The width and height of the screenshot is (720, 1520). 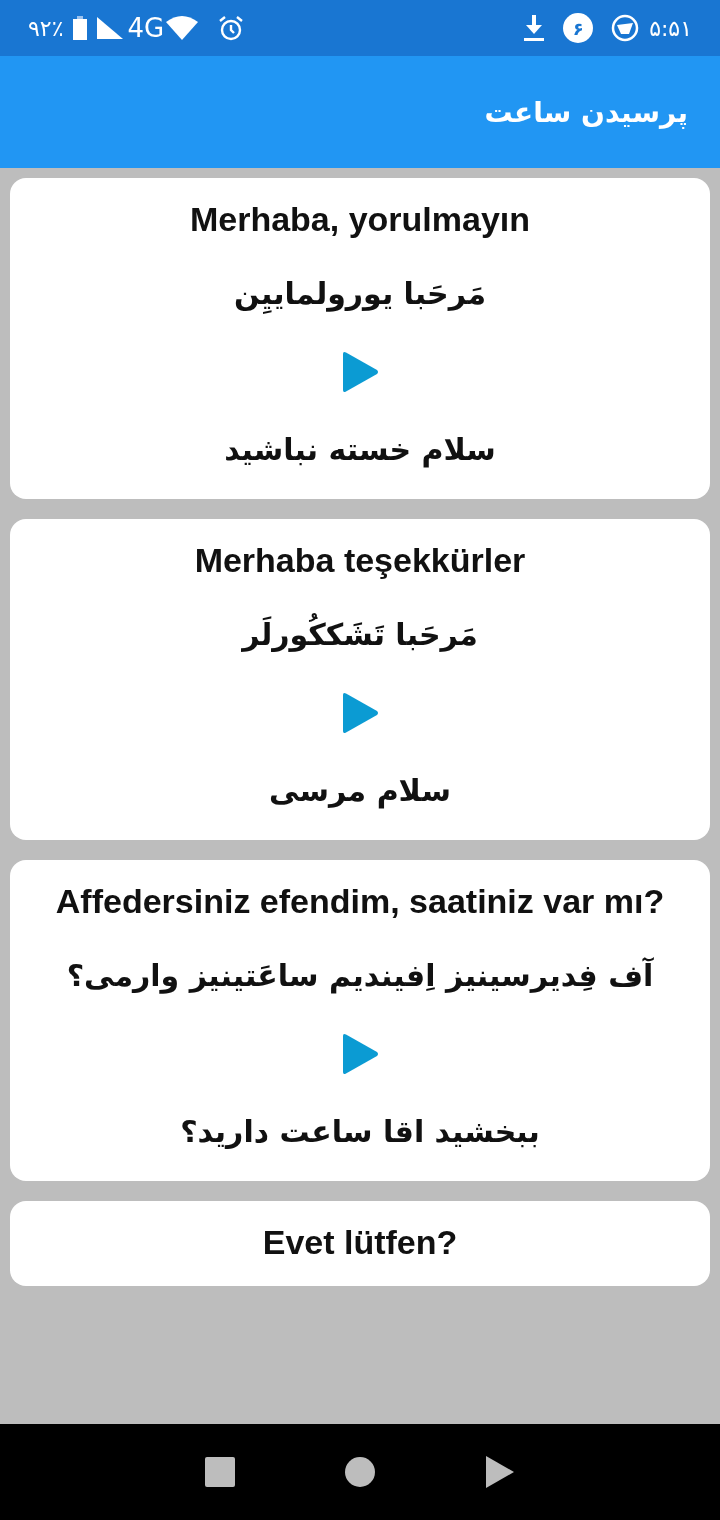 What do you see at coordinates (586, 112) in the screenshot?
I see `app-title: پرسیدن ساعت` at bounding box center [586, 112].